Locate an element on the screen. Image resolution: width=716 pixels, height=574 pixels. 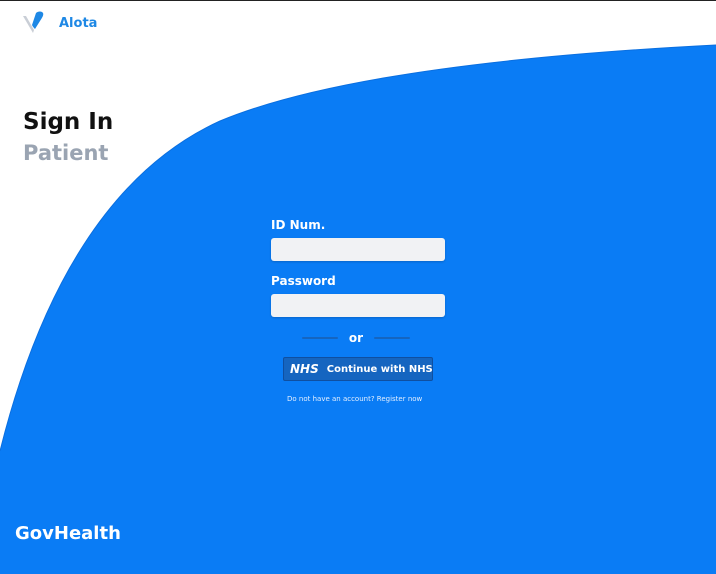
register-now-link: Register now is located at coordinates (400, 399).